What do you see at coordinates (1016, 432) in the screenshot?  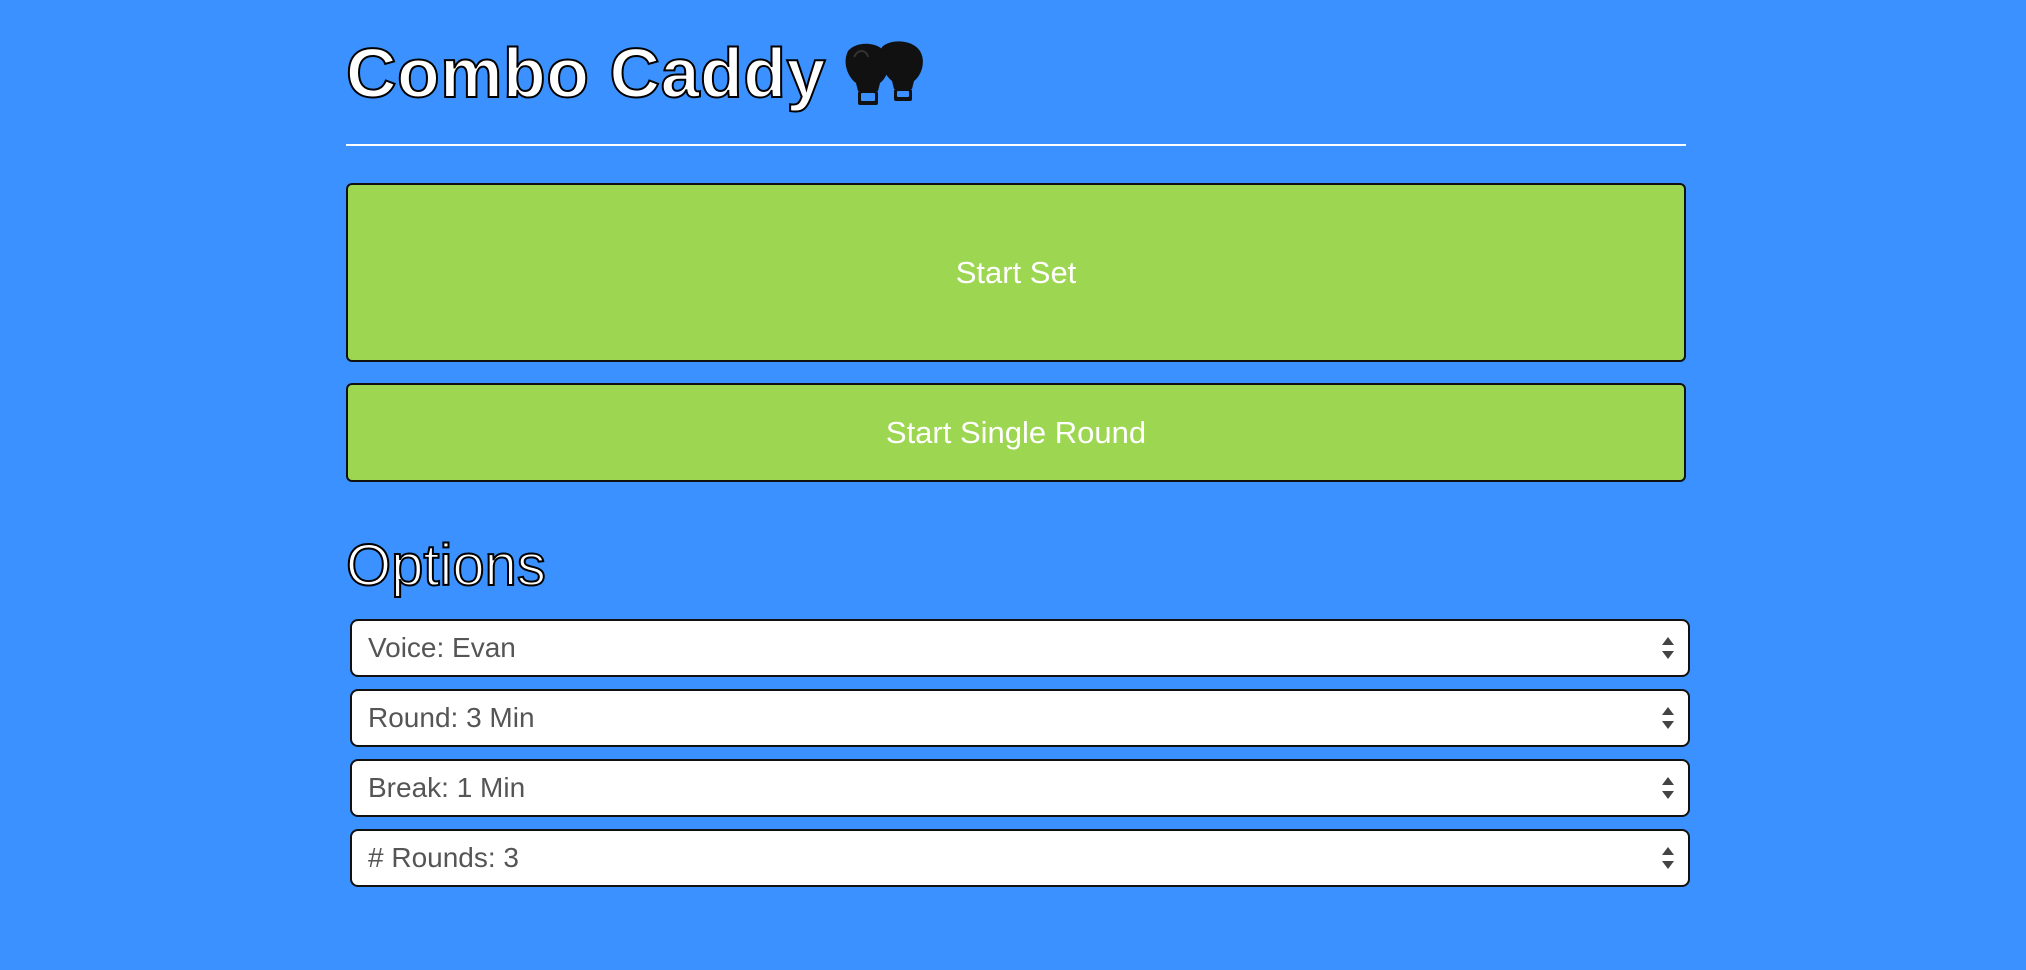 I see `start-single-round-button: Start Single Round` at bounding box center [1016, 432].